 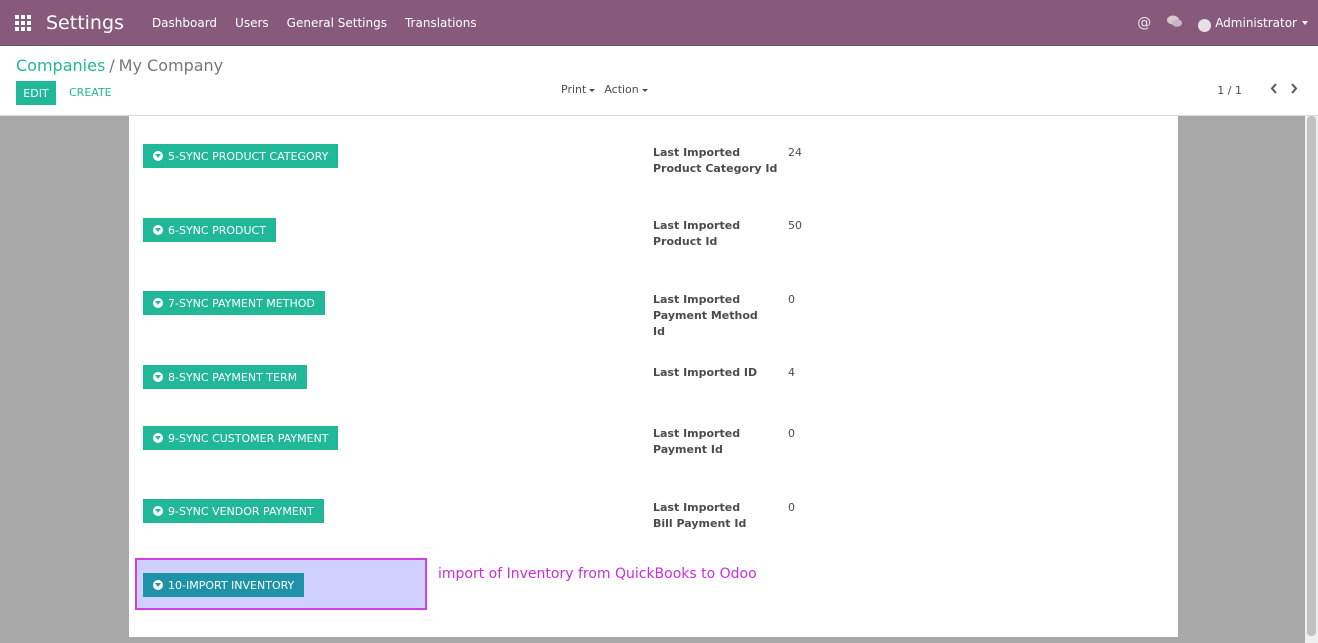 I want to click on button-label: 5-SYNC PRODUCT CATEGORY, so click(x=248, y=156).